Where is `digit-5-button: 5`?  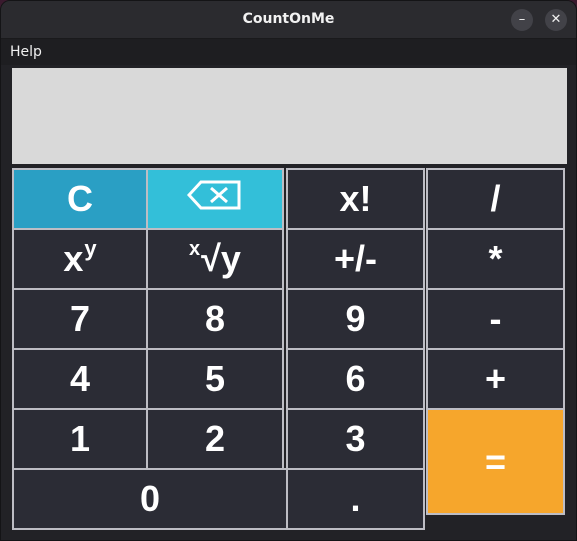
digit-5-button: 5 is located at coordinates (215, 379).